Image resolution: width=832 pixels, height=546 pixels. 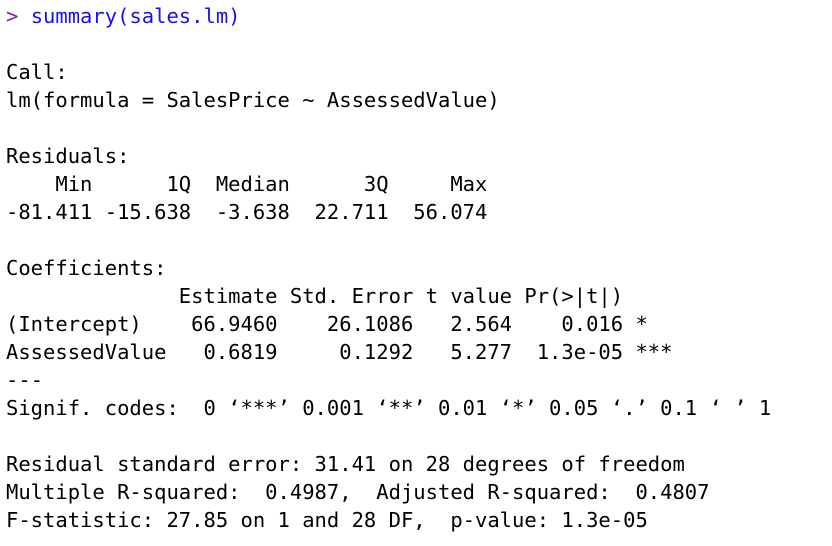 I want to click on console-prompt: >, so click(x=12, y=16).